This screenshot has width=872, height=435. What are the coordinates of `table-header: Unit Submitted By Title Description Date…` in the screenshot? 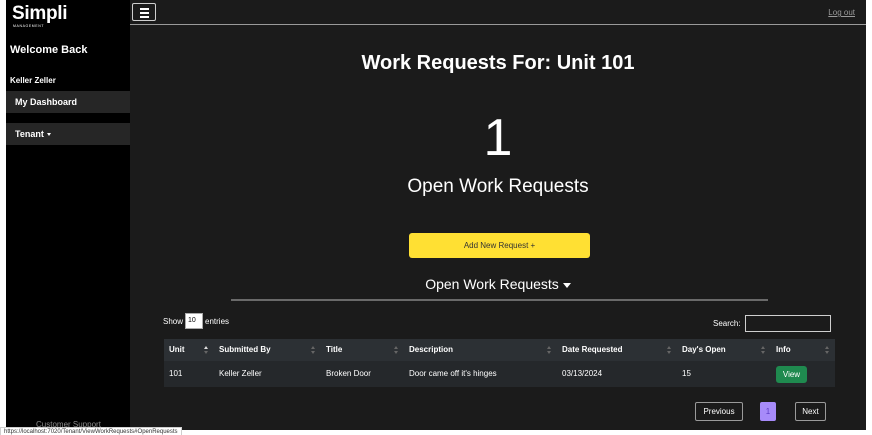 It's located at (499, 350).